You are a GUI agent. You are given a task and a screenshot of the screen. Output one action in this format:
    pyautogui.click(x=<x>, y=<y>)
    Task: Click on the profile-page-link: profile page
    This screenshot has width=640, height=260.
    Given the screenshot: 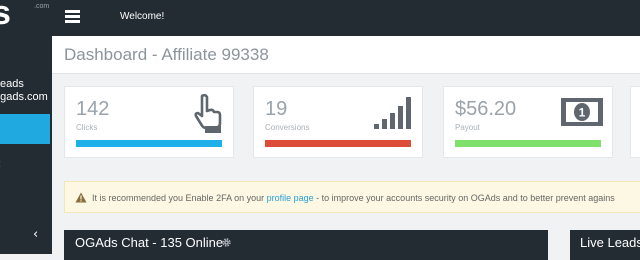 What is the action you would take?
    pyautogui.click(x=290, y=198)
    